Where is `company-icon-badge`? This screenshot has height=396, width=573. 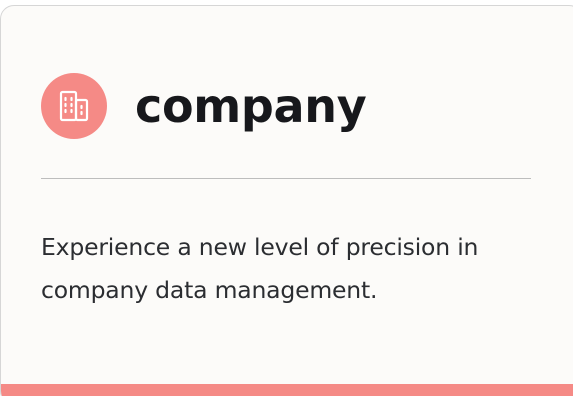
company-icon-badge is located at coordinates (74, 106).